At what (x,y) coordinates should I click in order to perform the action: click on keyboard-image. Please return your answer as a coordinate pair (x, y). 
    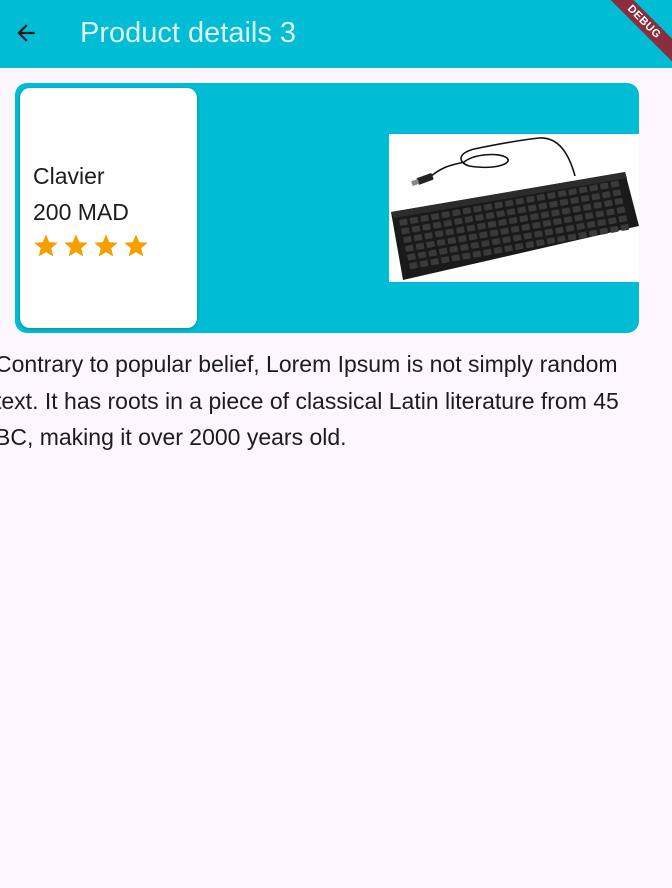
    Looking at the image, I should click on (514, 208).